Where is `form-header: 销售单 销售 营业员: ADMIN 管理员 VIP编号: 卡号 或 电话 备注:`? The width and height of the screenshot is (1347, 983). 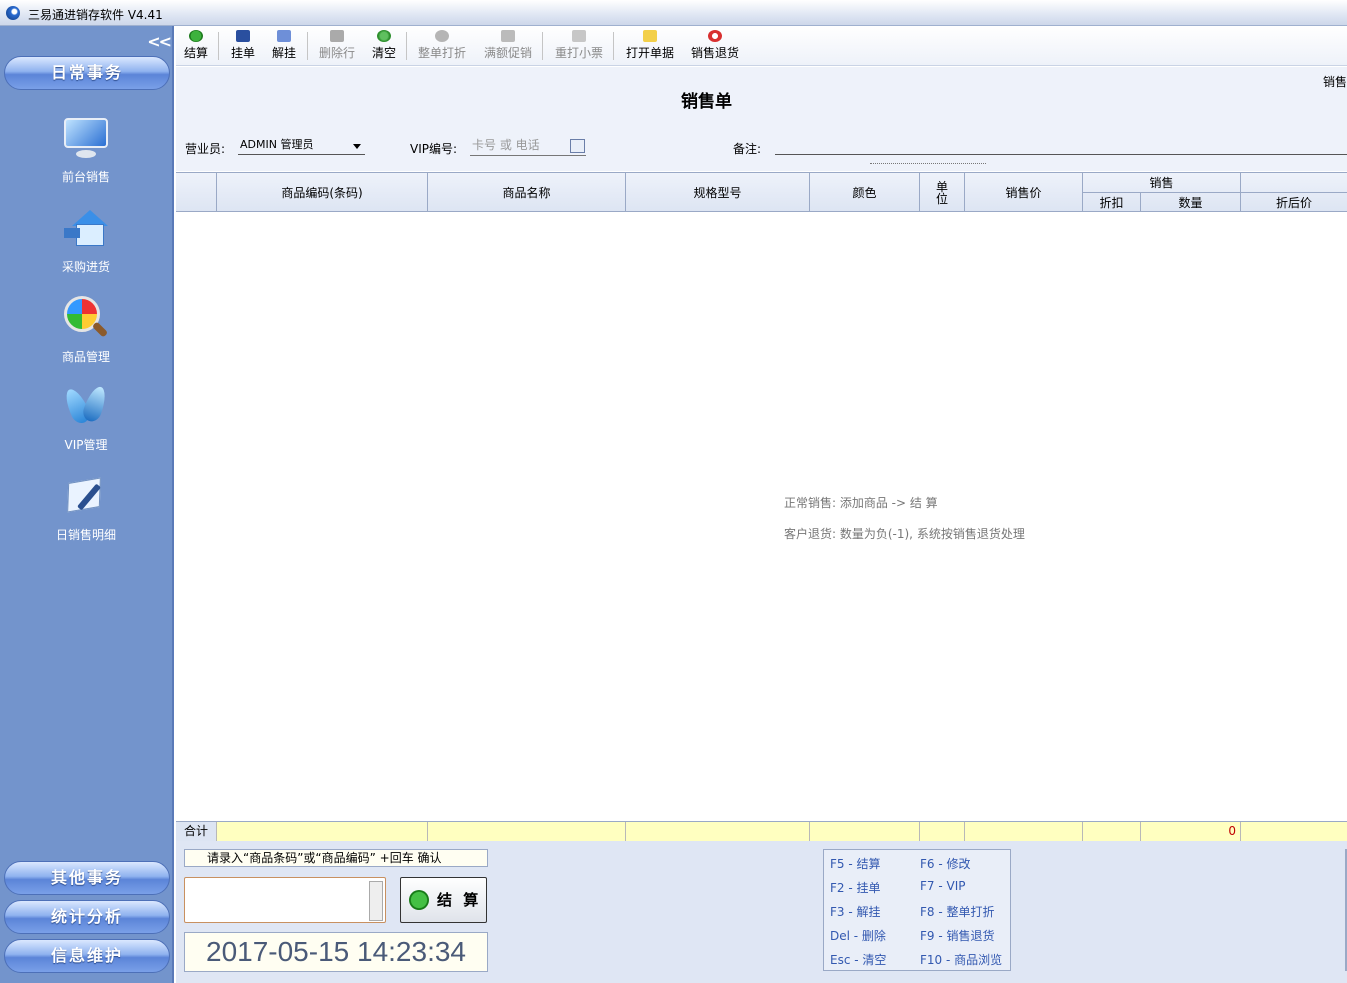
form-header: 销售单 销售 营业员: ADMIN 管理员 VIP编号: 卡号 或 电话 备注: is located at coordinates (761, 119).